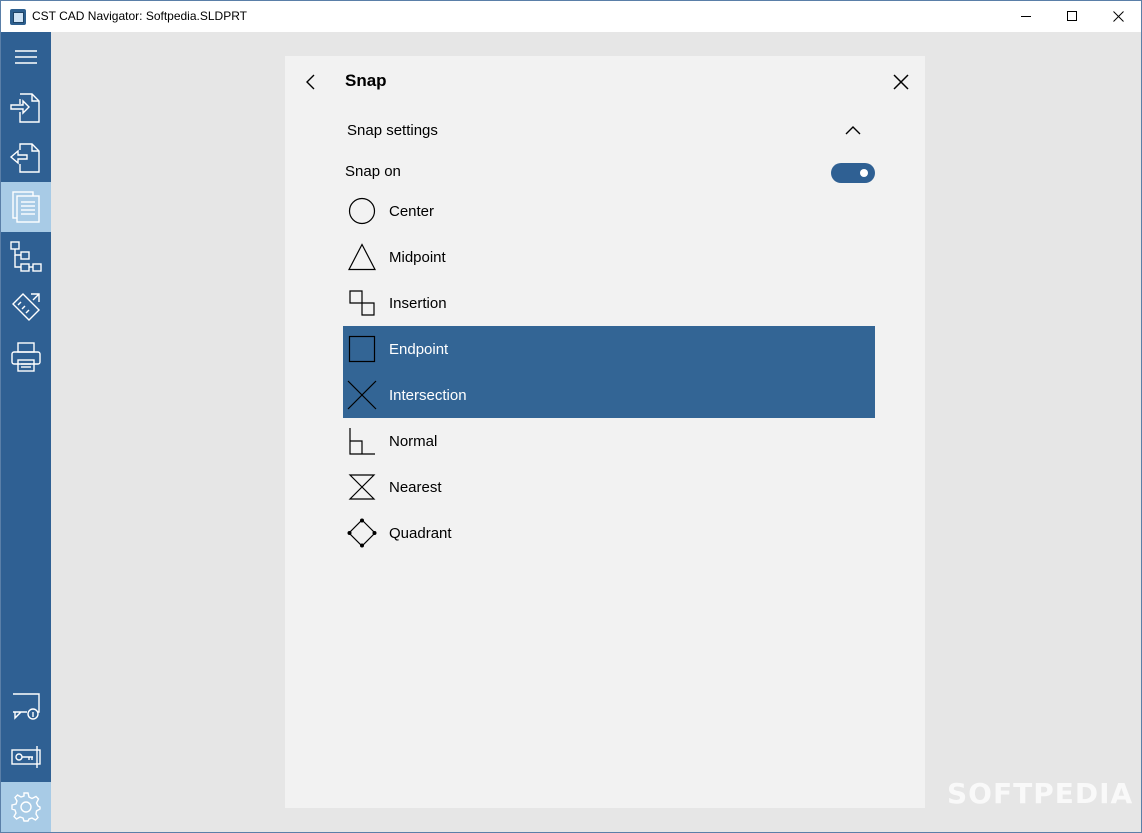 Image resolution: width=1142 pixels, height=833 pixels. I want to click on snap-item-label: Center, so click(412, 211).